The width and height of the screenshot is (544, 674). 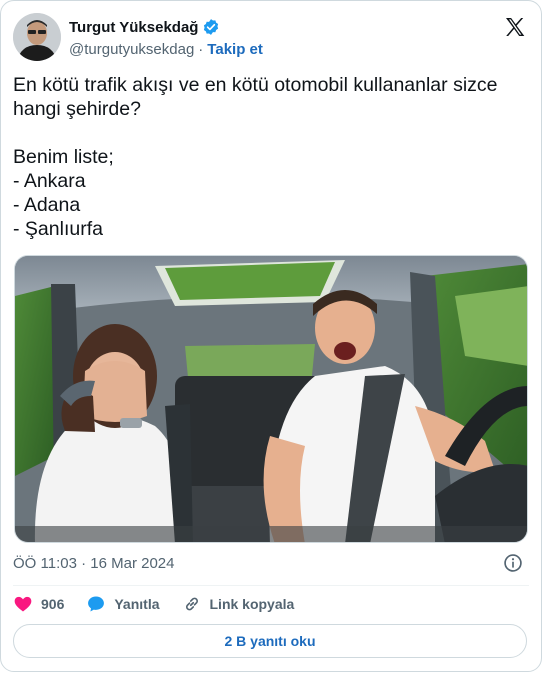 I want to click on x-logo-icon, so click(x=515, y=27).